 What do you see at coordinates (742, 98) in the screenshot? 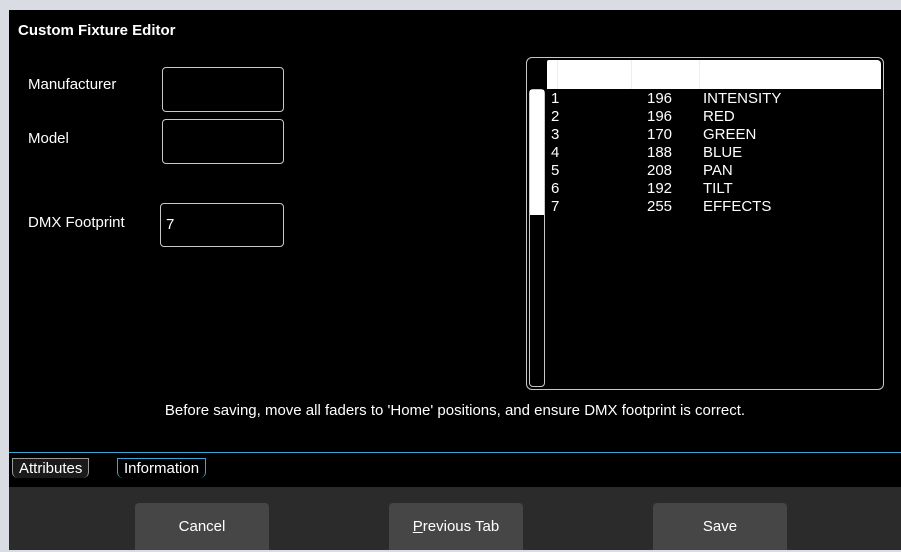
I see `channel-name: INTENSITY` at bounding box center [742, 98].